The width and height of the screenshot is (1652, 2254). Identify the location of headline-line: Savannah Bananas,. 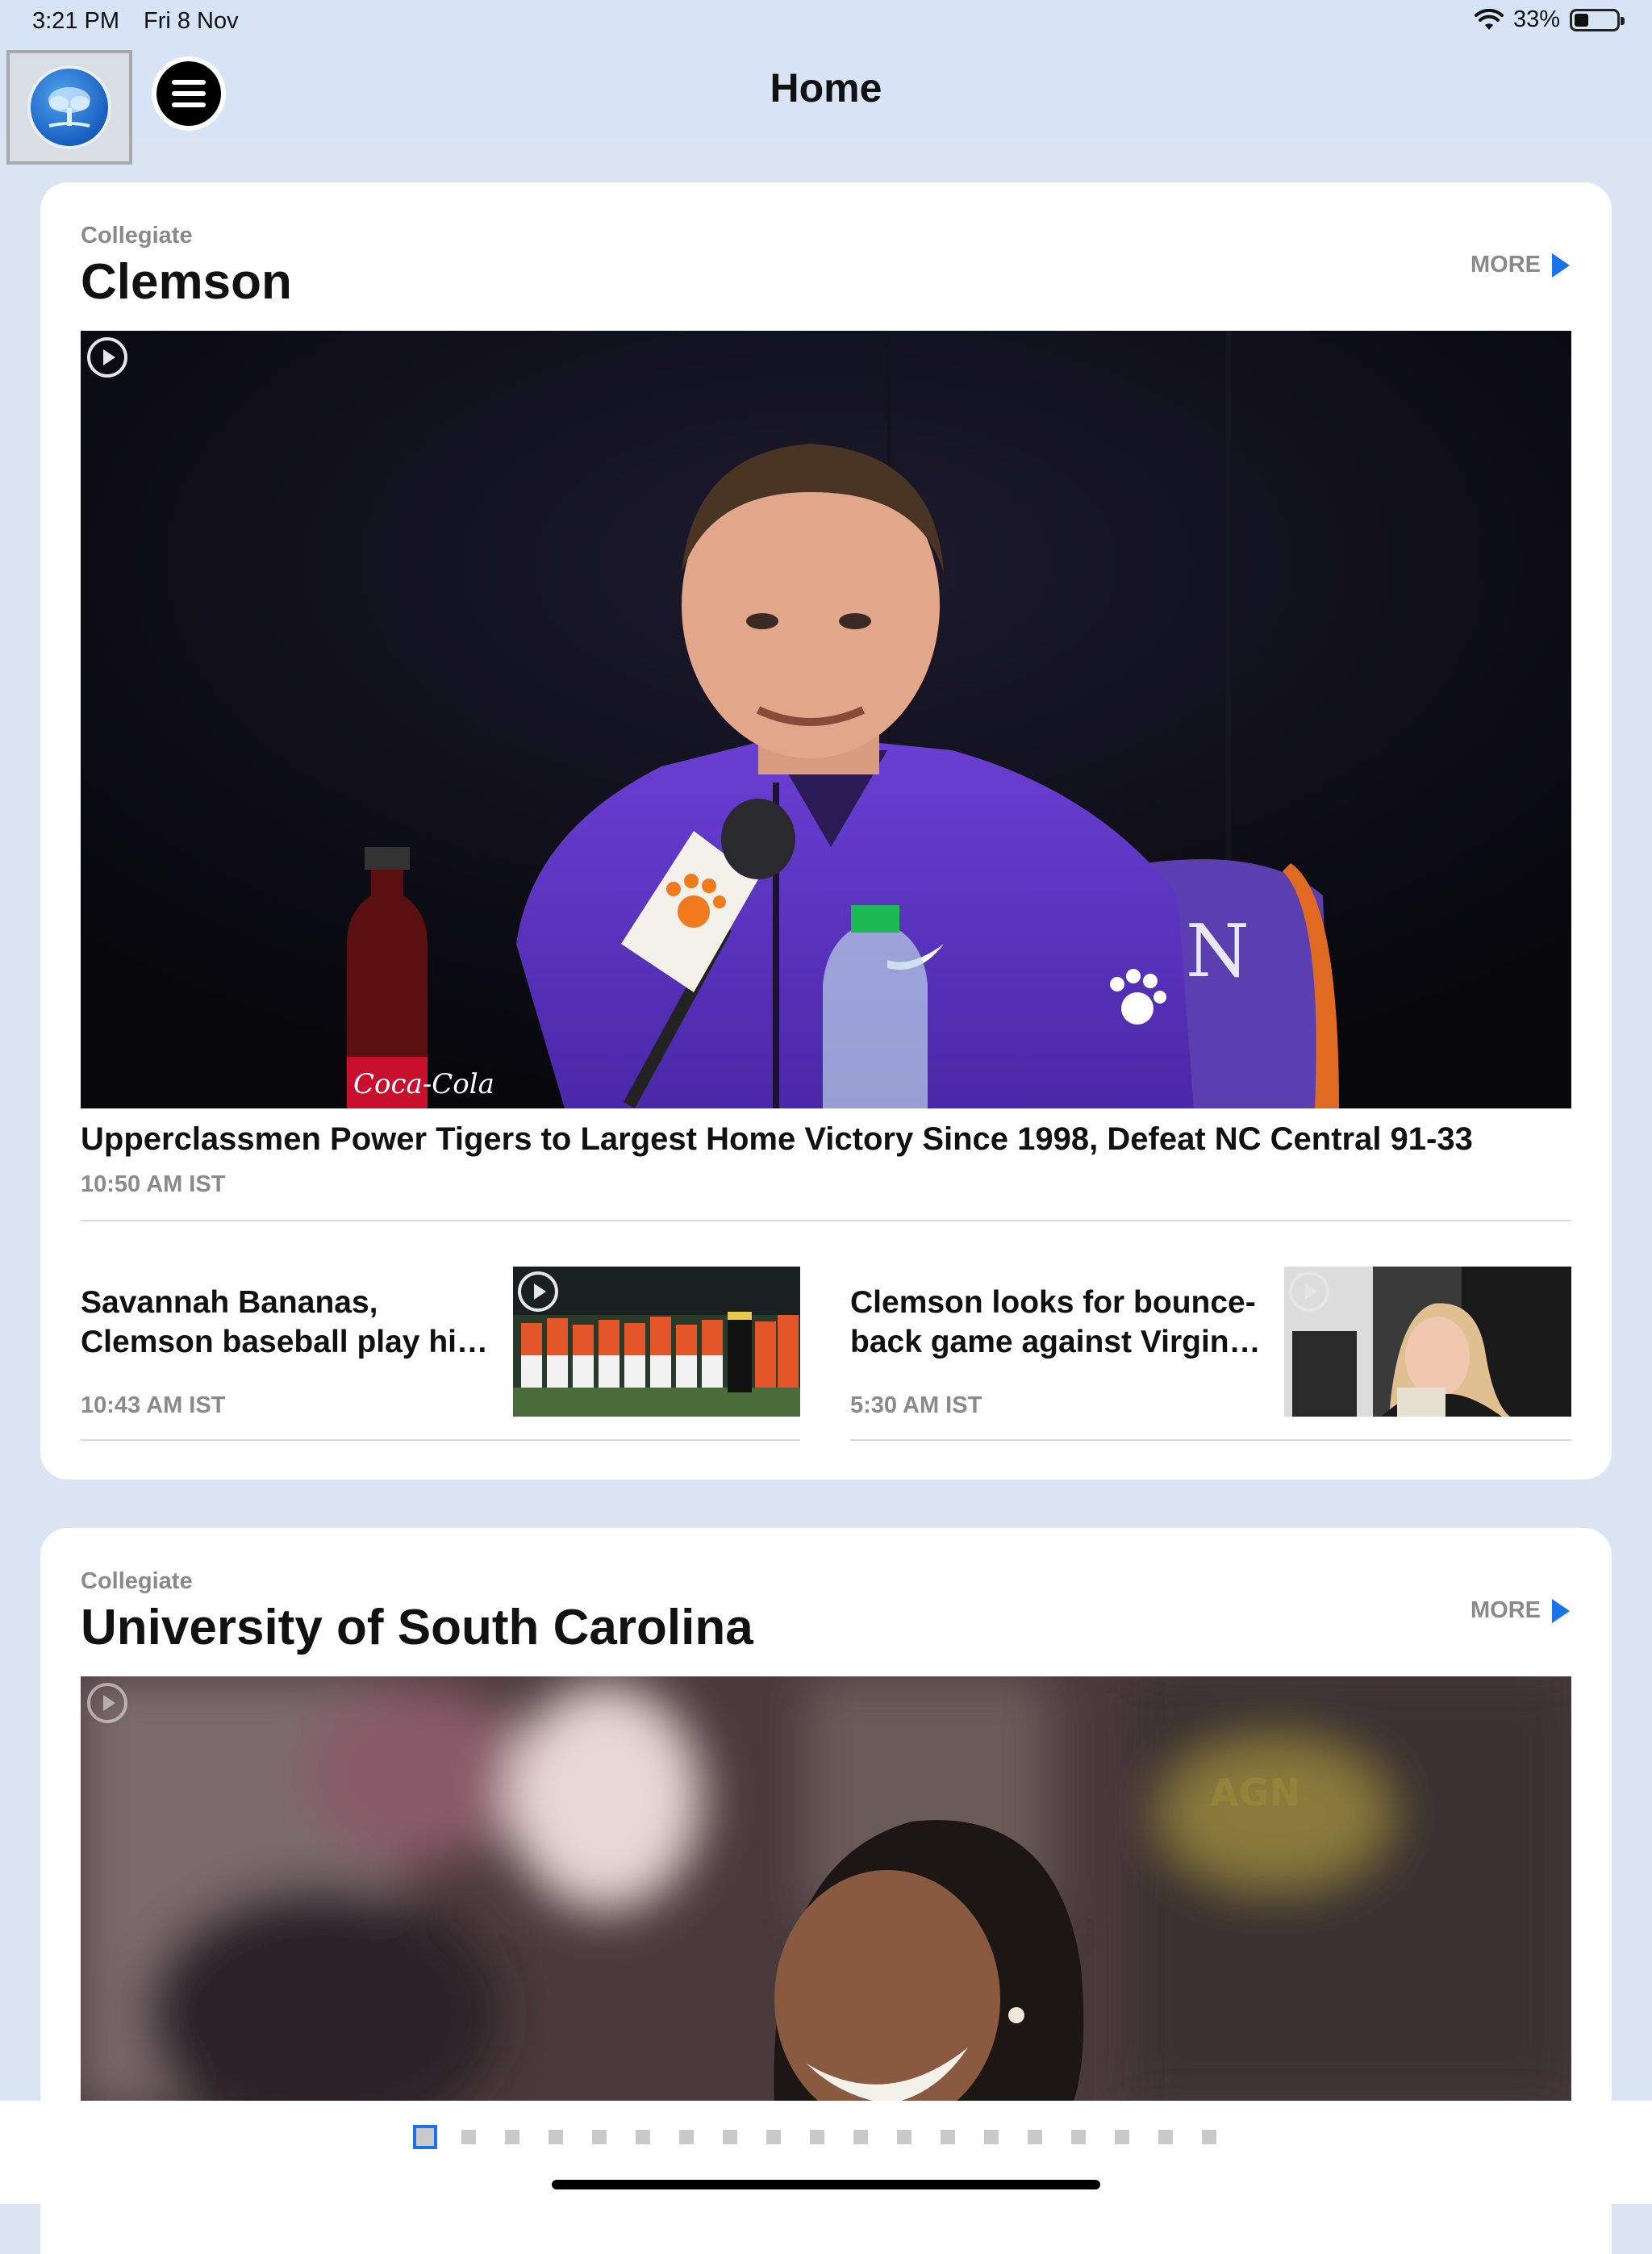
(229, 1302).